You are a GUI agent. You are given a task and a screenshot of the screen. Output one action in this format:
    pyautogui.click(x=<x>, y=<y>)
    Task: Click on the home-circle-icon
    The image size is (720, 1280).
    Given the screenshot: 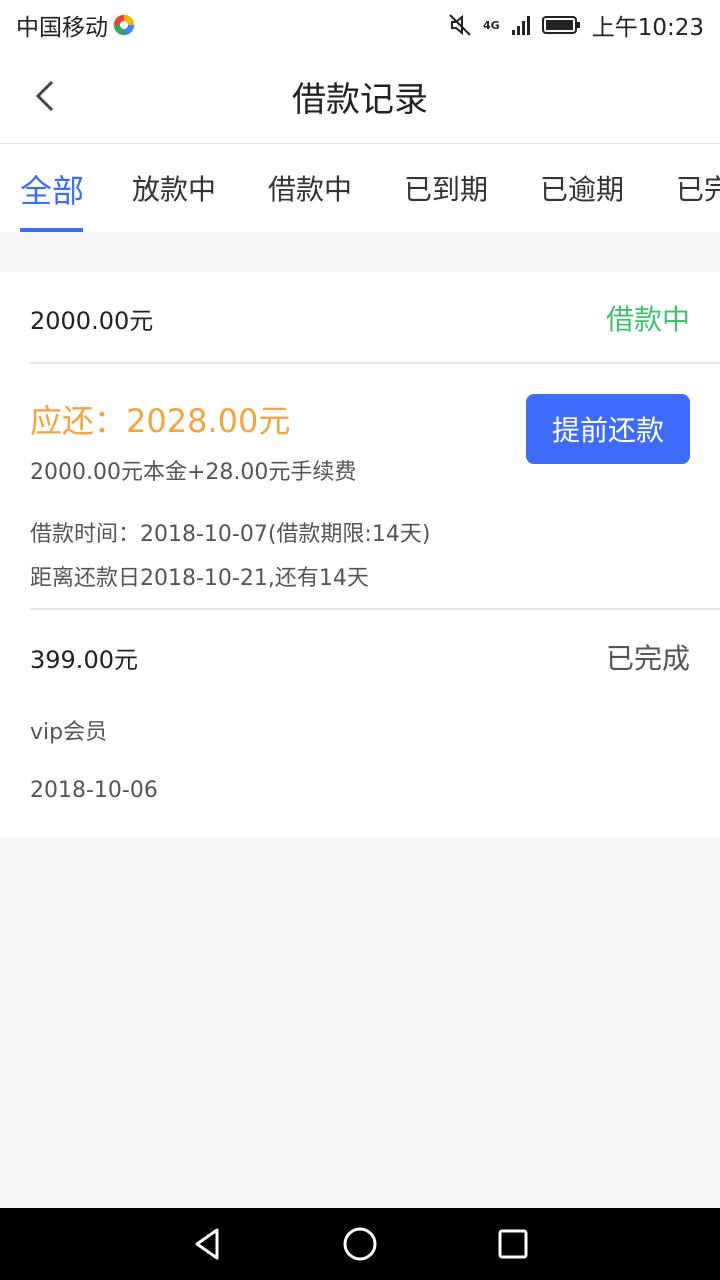 What is the action you would take?
    pyautogui.click(x=360, y=1244)
    